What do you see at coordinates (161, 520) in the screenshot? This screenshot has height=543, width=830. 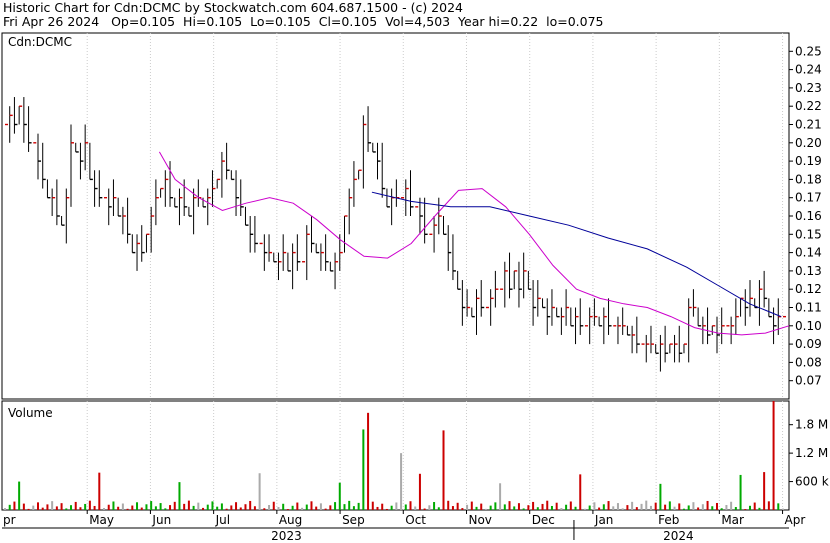 I see `month-label: Jun` at bounding box center [161, 520].